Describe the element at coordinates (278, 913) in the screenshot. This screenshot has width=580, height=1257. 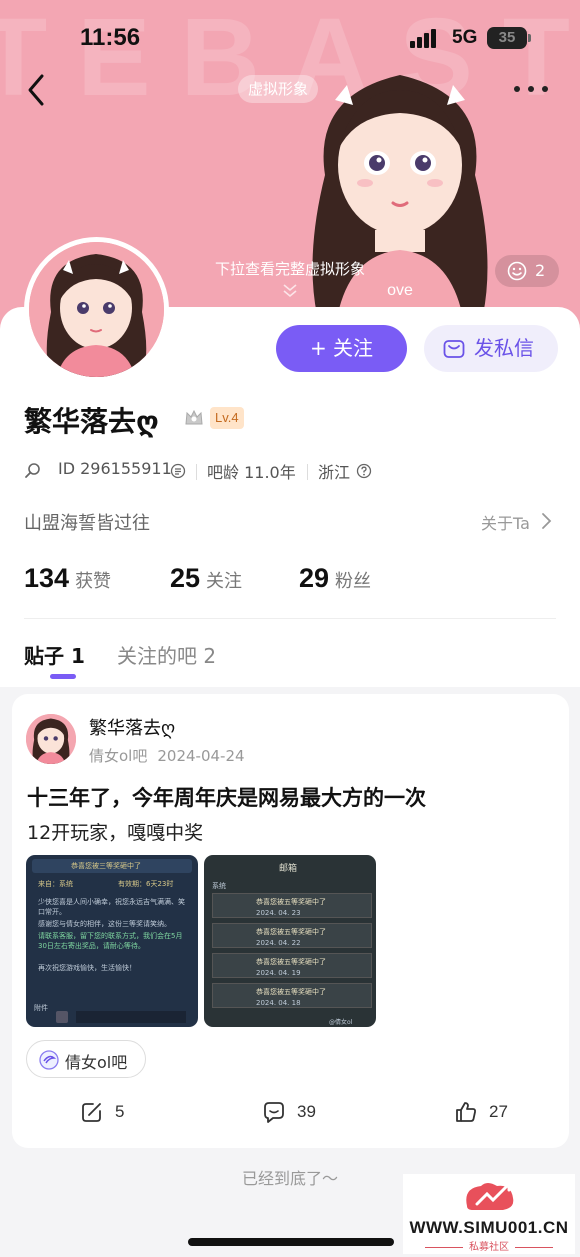
I see `image2-item-1-date: 2024. 04. 23` at that location.